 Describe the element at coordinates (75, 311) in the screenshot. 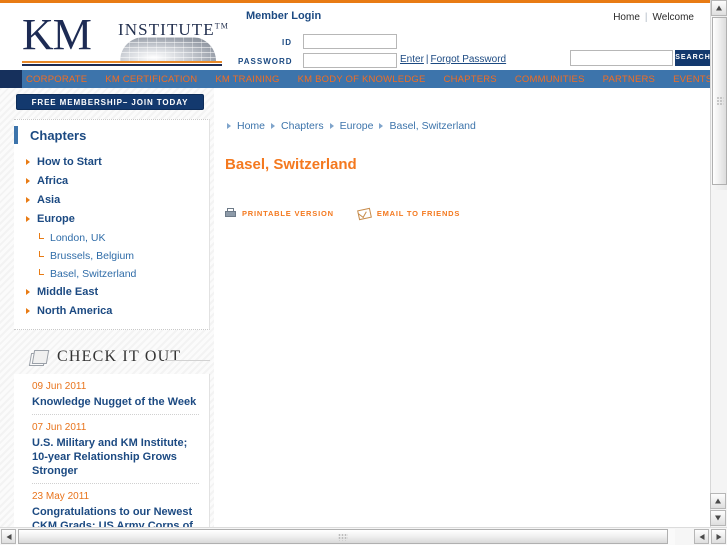

I see `sidebar-item-label: North America` at that location.